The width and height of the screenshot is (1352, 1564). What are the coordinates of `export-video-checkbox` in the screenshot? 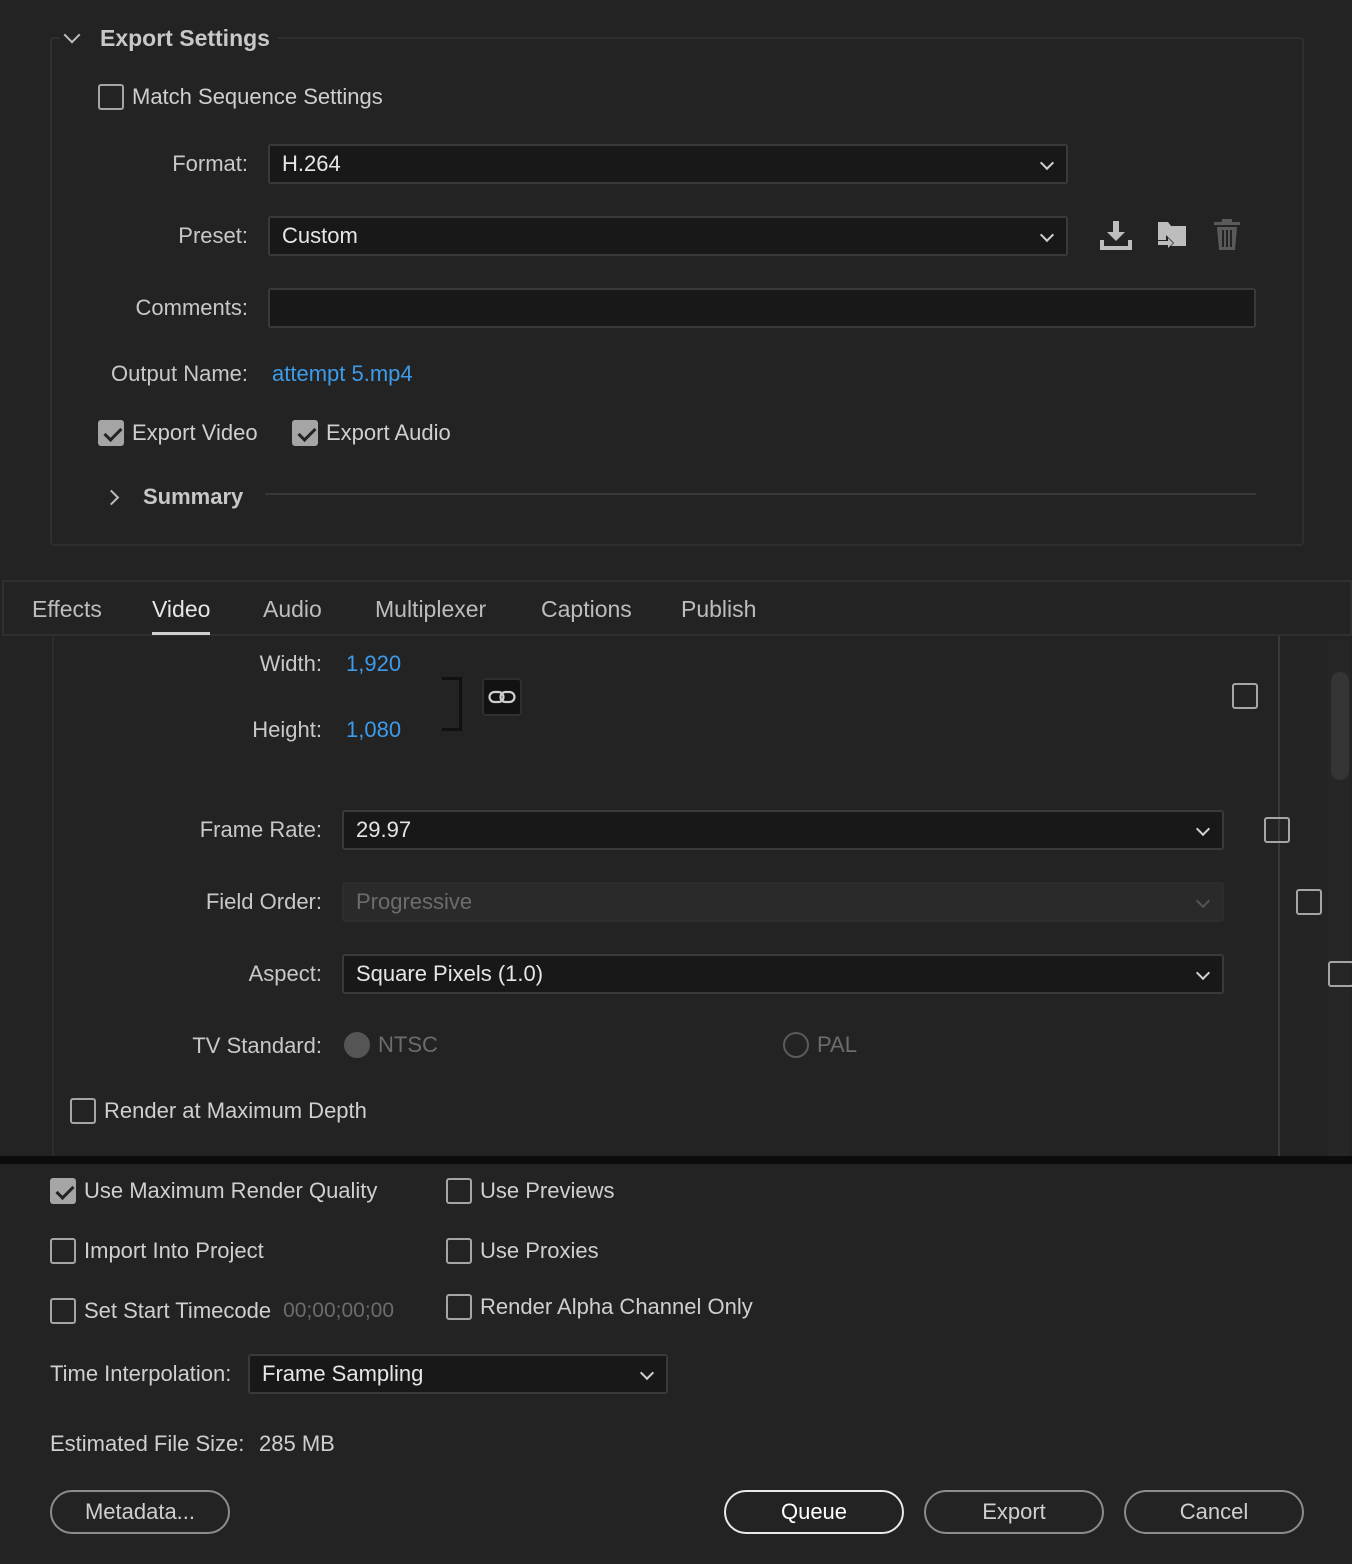 It's located at (111, 433).